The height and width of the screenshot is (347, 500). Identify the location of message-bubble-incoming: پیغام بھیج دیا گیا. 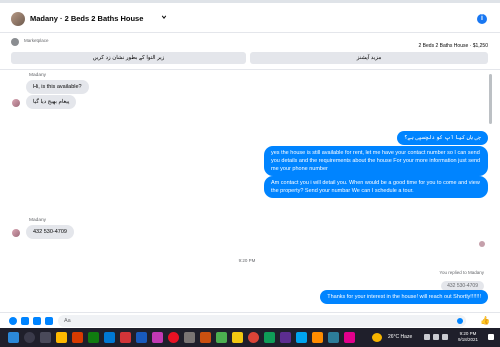
(51, 102).